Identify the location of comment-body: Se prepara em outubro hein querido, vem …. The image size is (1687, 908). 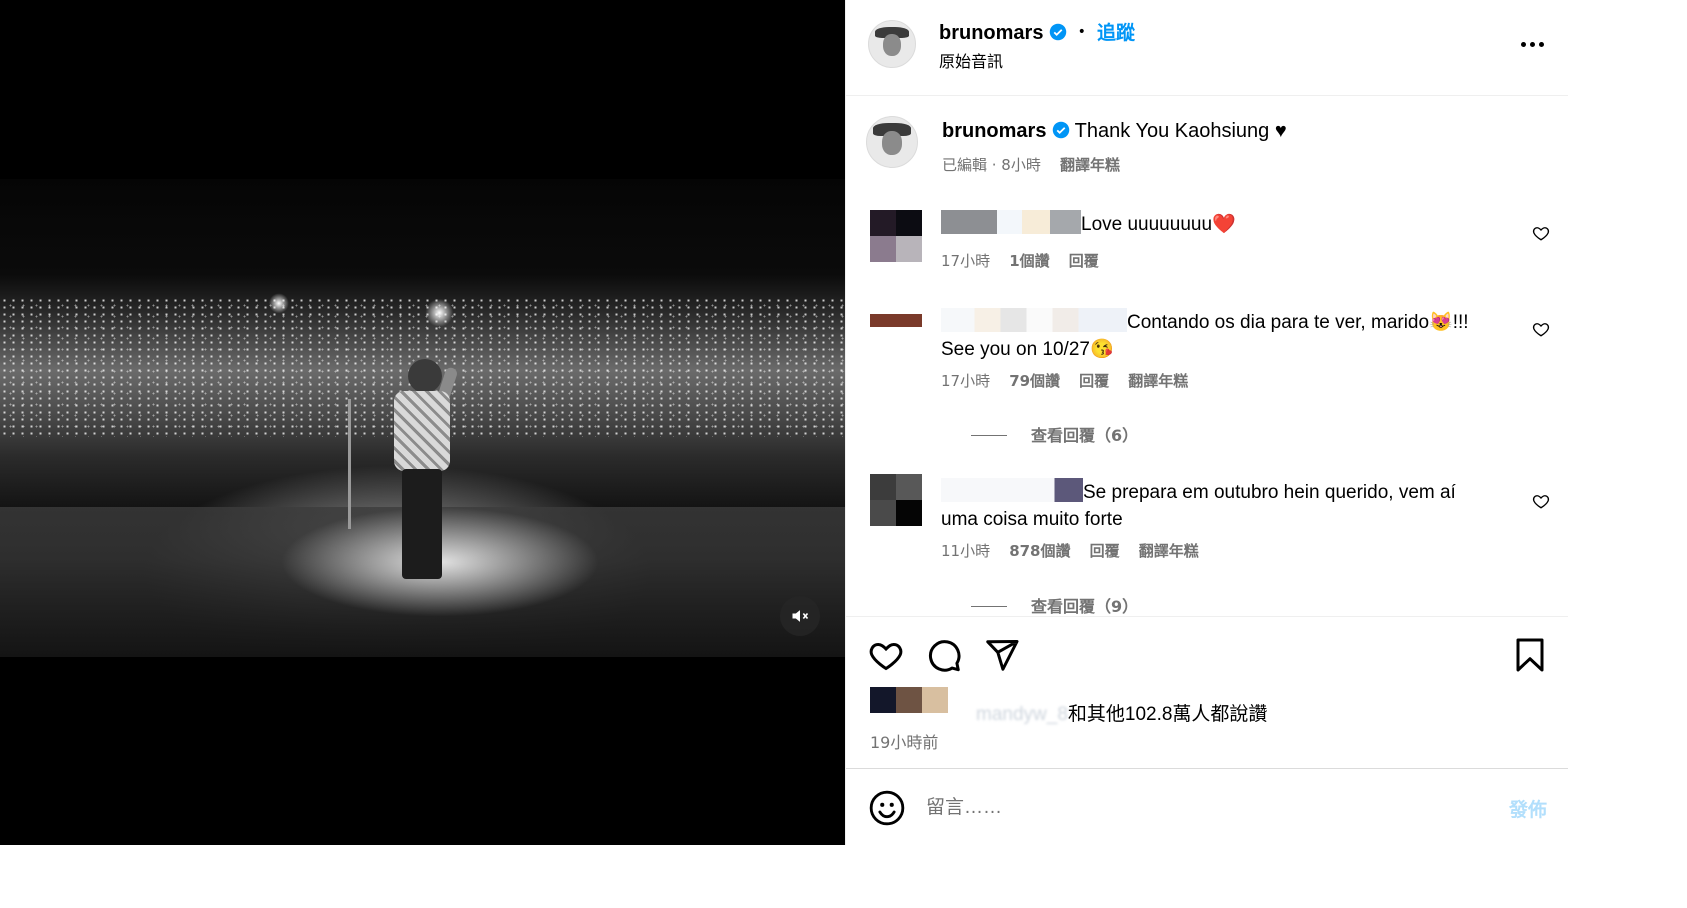
(1269, 492).